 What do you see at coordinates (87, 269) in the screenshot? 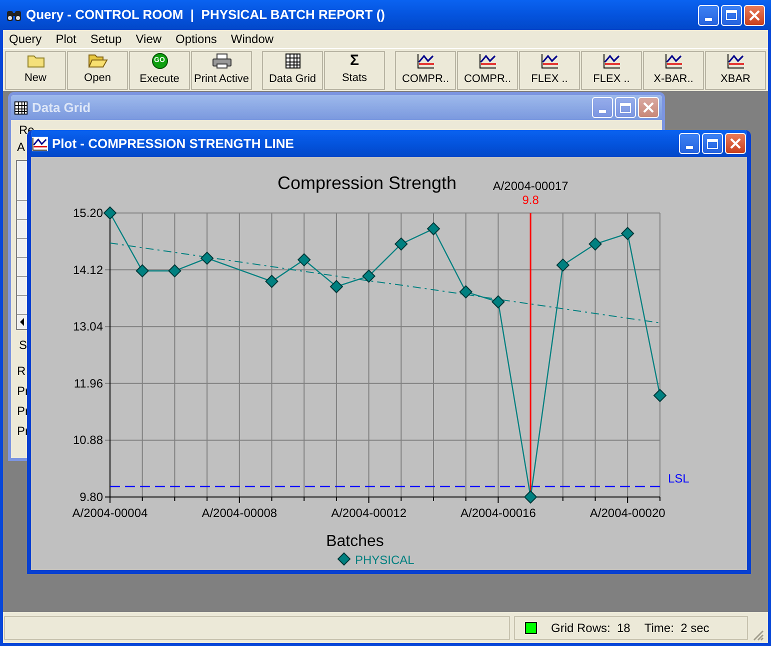
I see `y-tick-label: 14.12` at bounding box center [87, 269].